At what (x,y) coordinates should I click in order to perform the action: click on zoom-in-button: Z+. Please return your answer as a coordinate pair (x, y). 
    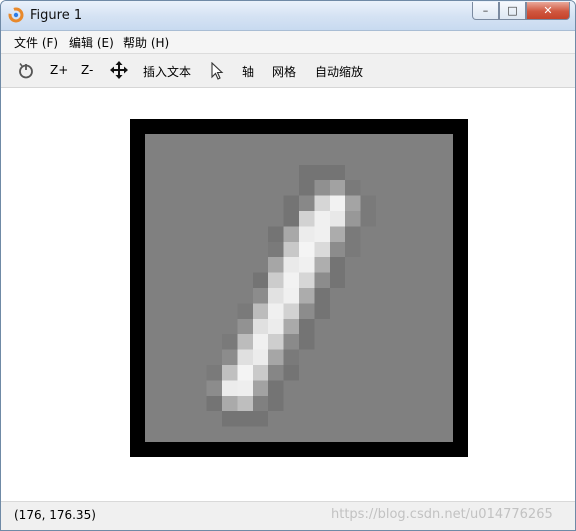
    Looking at the image, I should click on (59, 70).